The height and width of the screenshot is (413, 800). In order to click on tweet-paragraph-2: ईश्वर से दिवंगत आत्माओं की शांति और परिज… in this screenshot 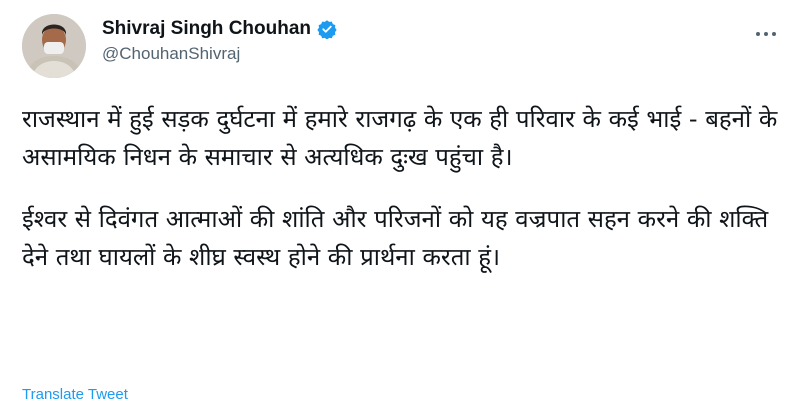, I will do `click(395, 238)`.